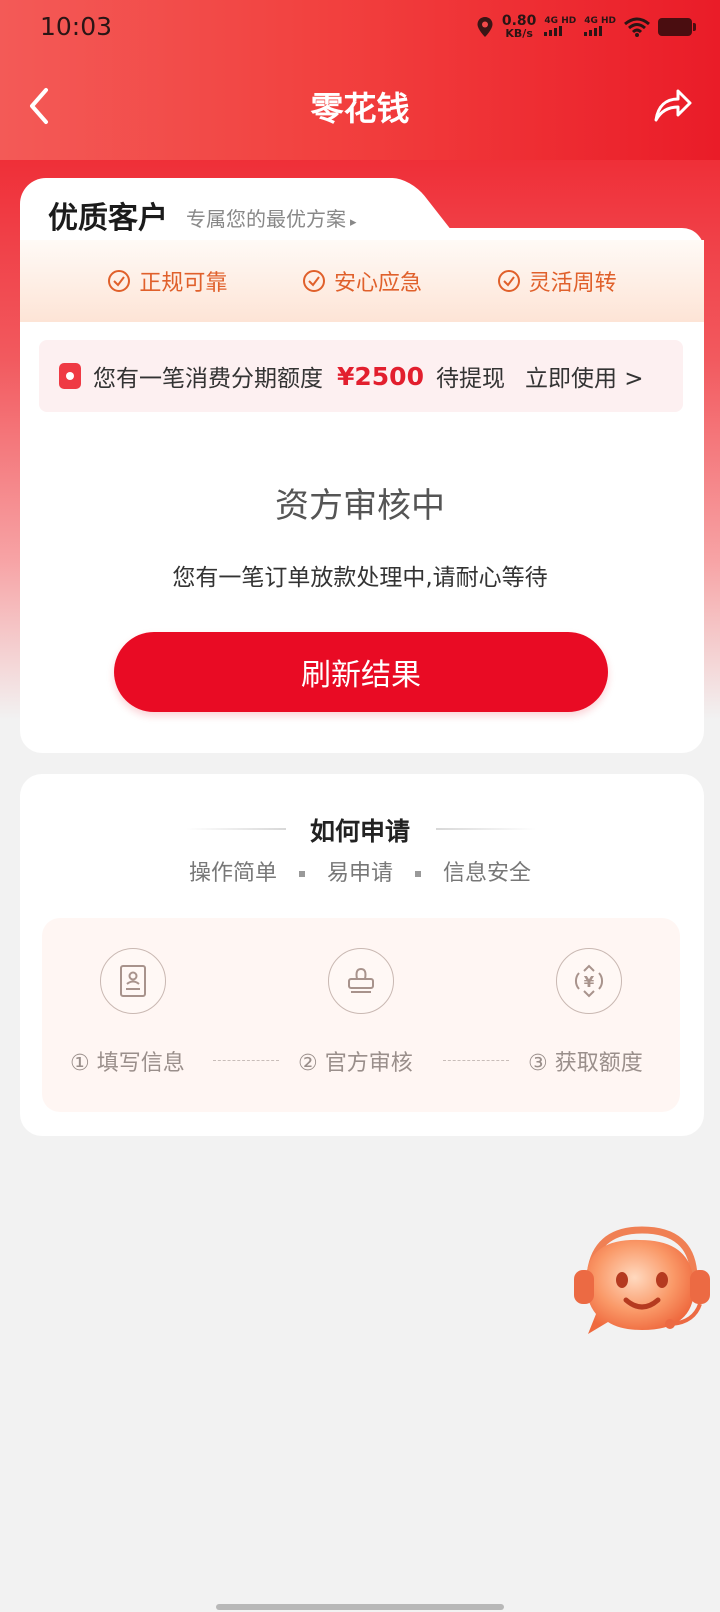  What do you see at coordinates (232, 873) in the screenshot?
I see `tag-label: 操作简单` at bounding box center [232, 873].